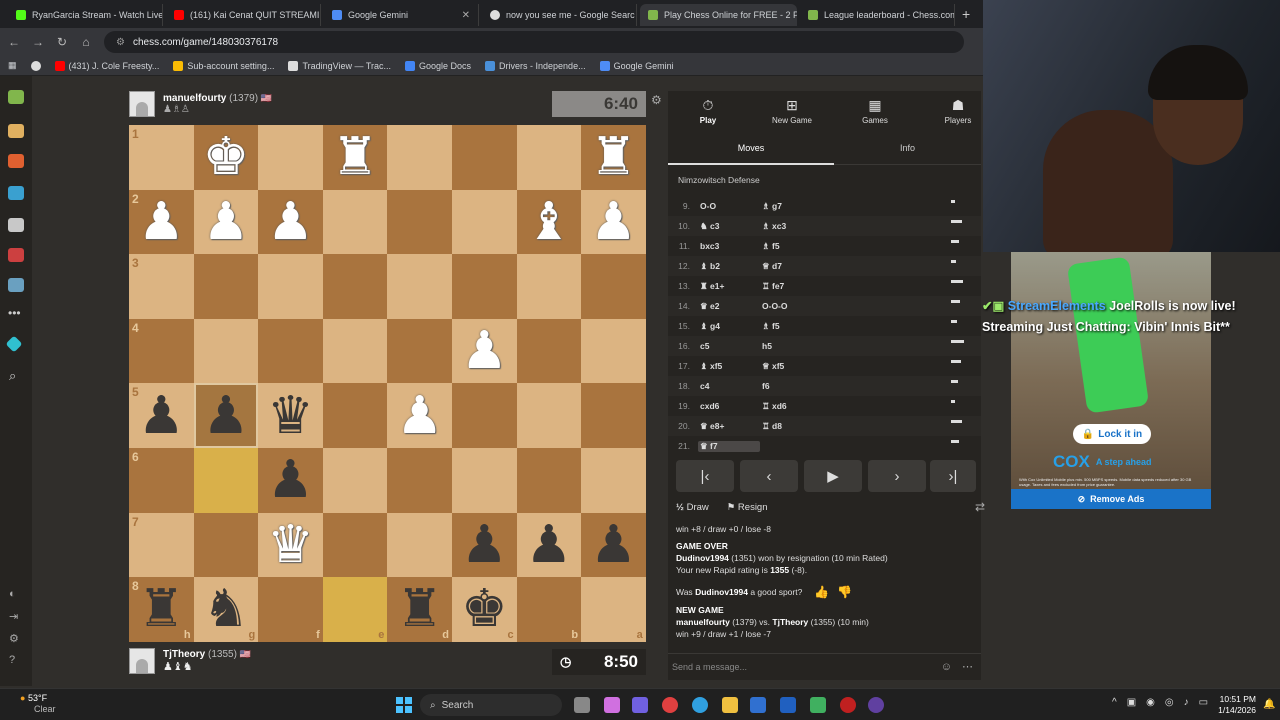  What do you see at coordinates (670, 705) in the screenshot?
I see `chrome-icon` at bounding box center [670, 705].